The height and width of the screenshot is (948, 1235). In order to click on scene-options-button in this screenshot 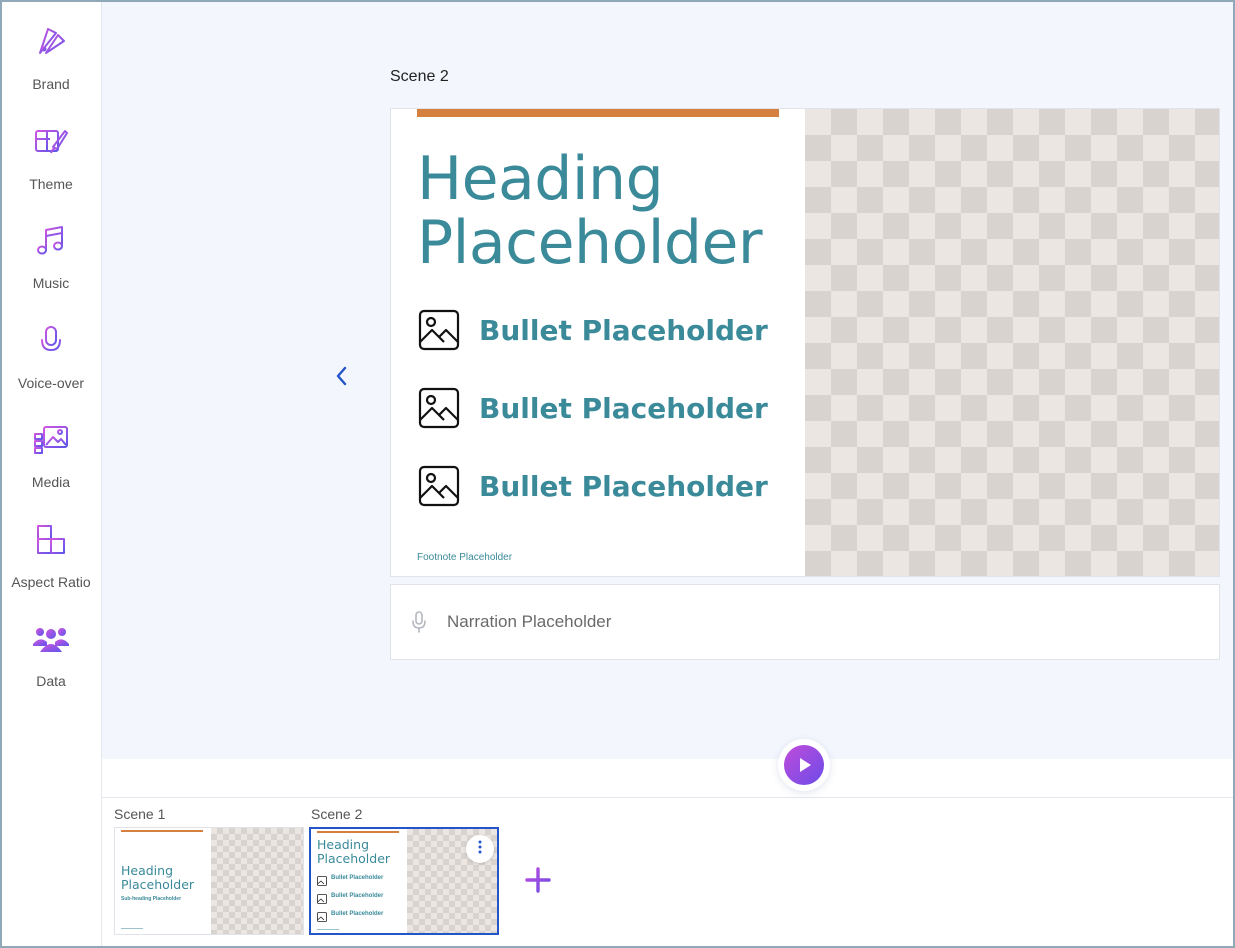, I will do `click(480, 849)`.